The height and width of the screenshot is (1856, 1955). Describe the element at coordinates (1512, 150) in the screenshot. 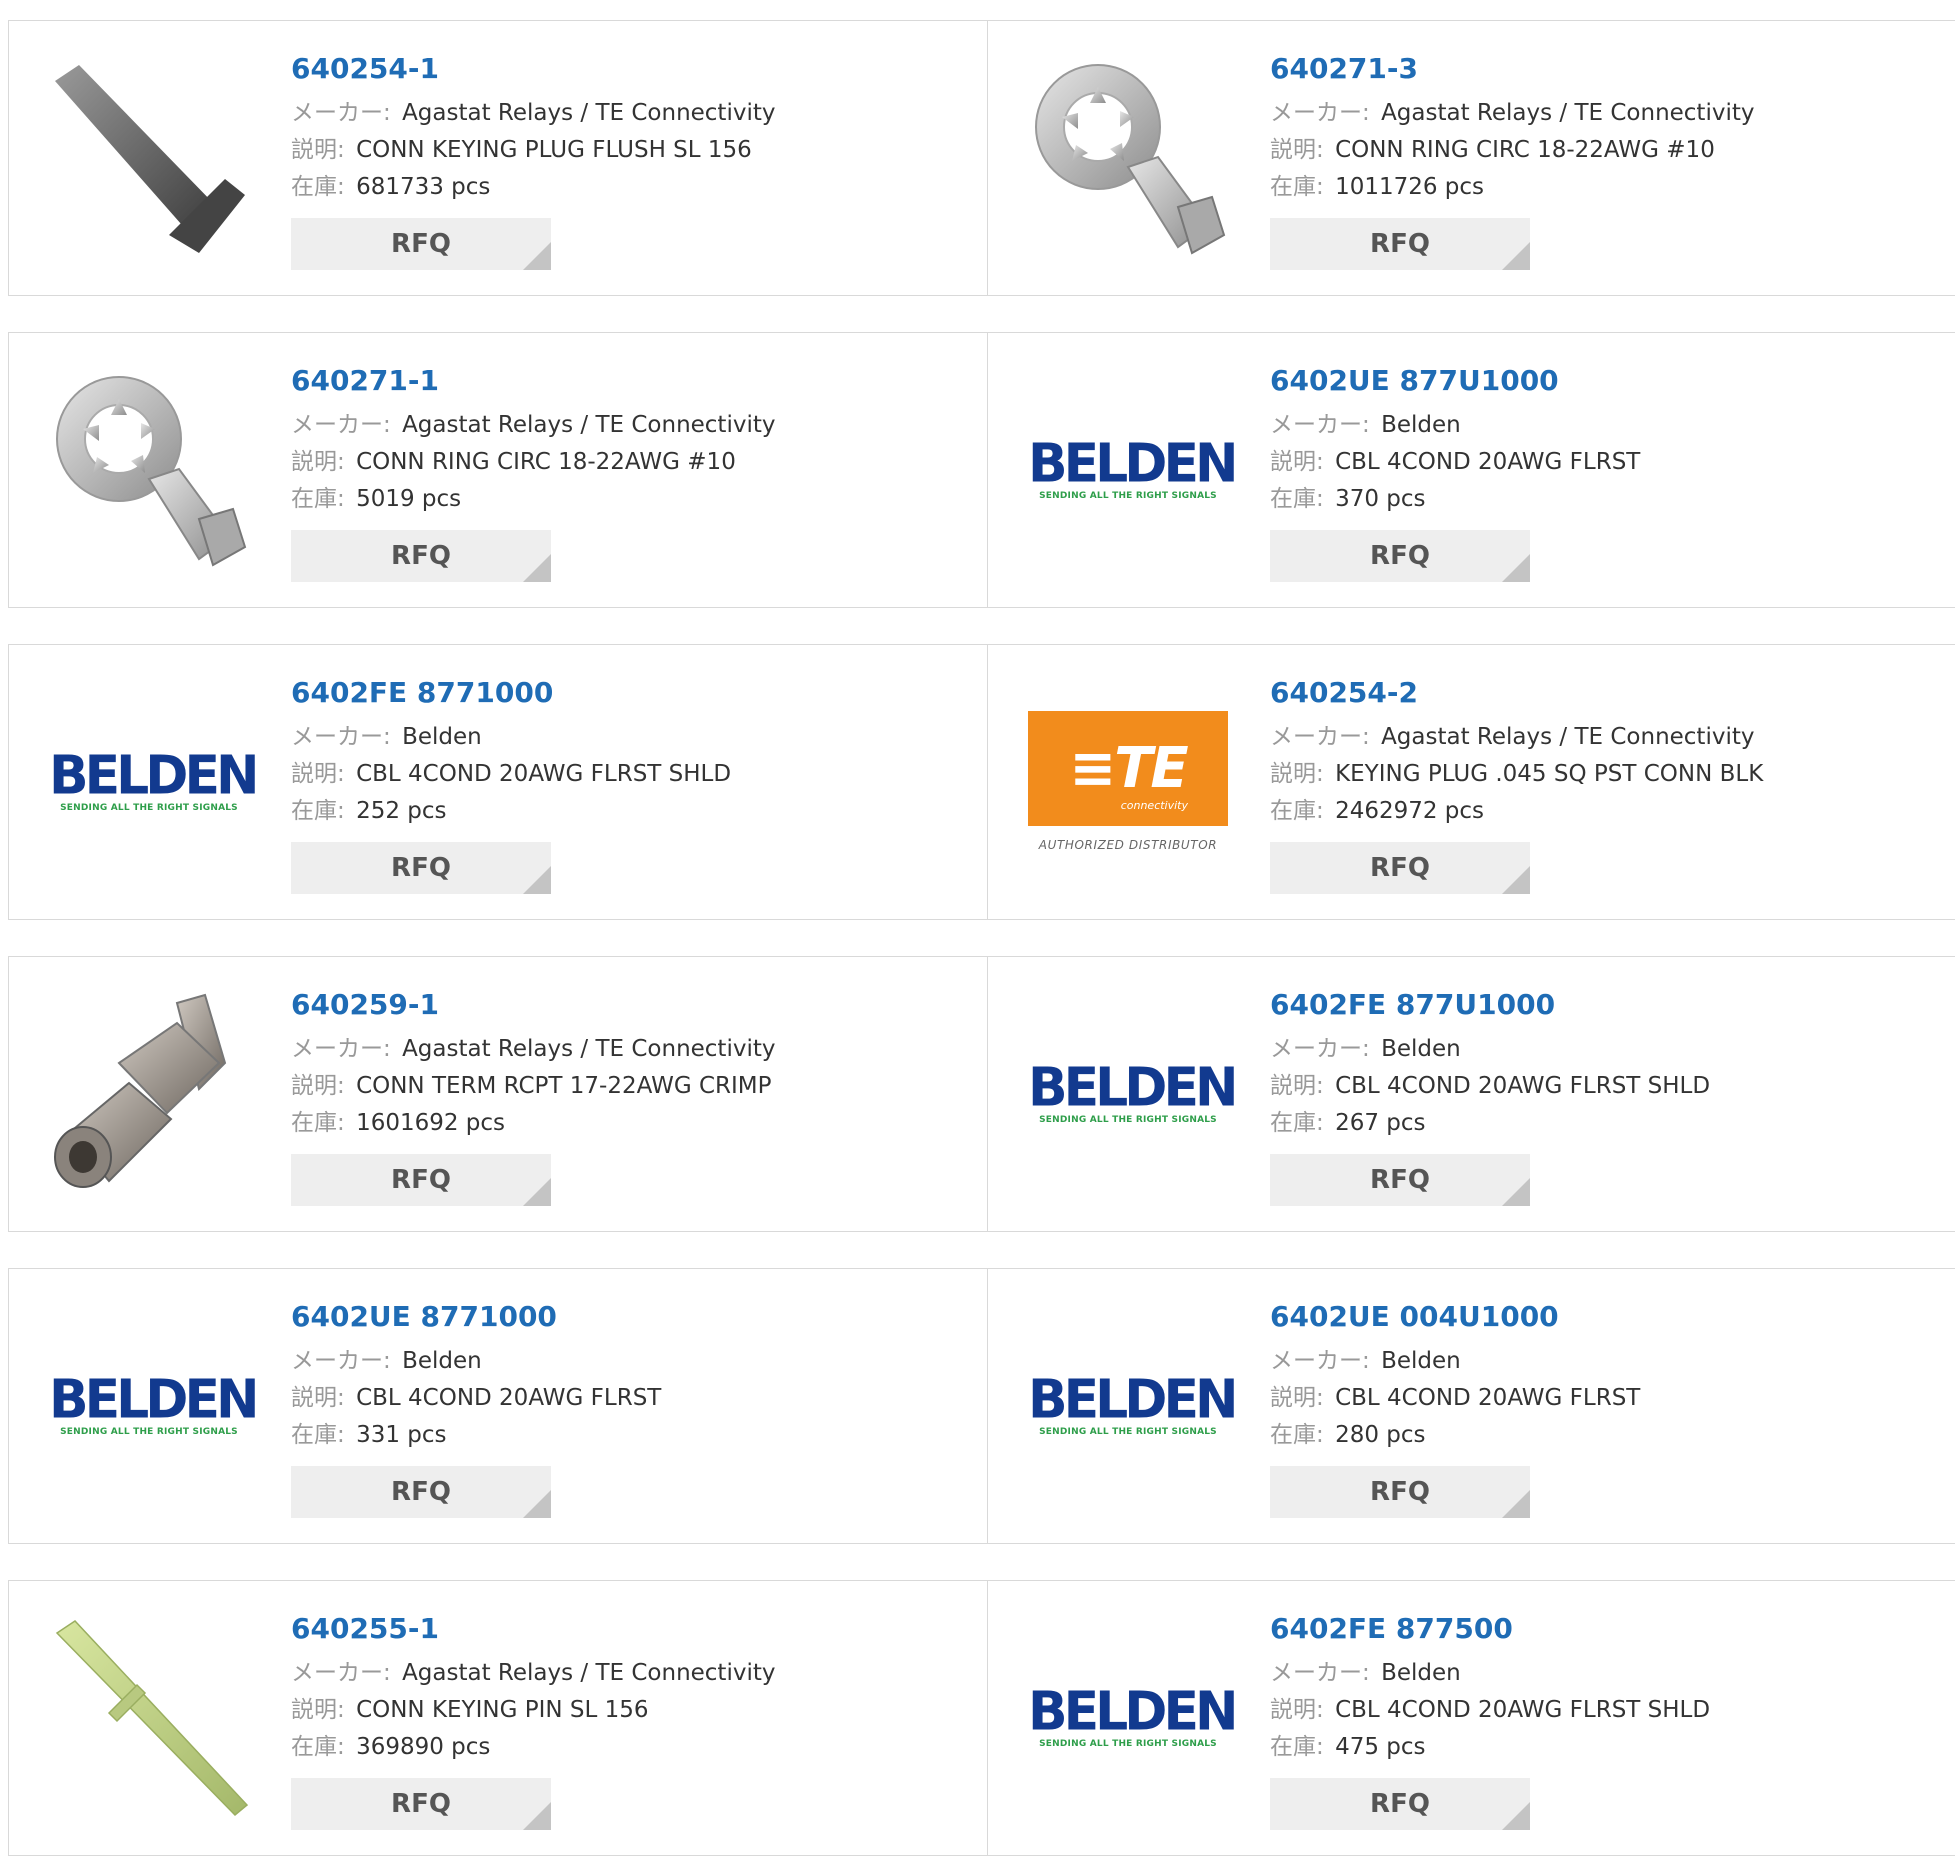

I see `description-row: 説明: CONN RING CIRC 18-22AWG #10` at that location.